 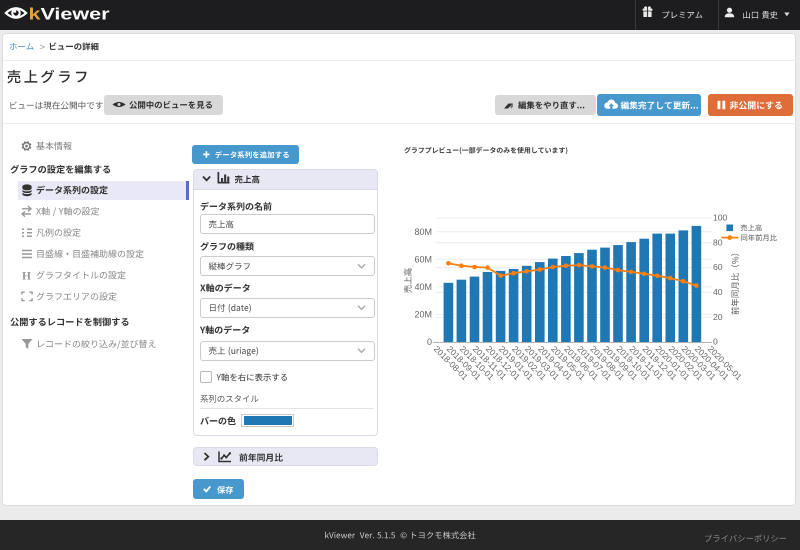 I want to click on svg-text: 80, so click(x=718, y=242).